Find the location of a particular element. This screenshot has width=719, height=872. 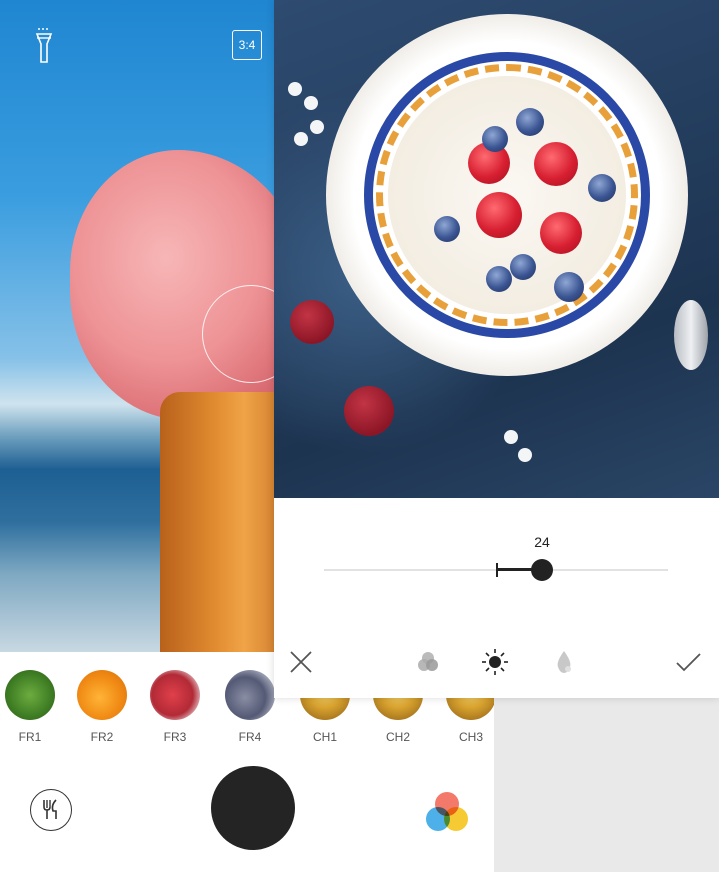

filter-label: FR2 is located at coordinates (102, 737).